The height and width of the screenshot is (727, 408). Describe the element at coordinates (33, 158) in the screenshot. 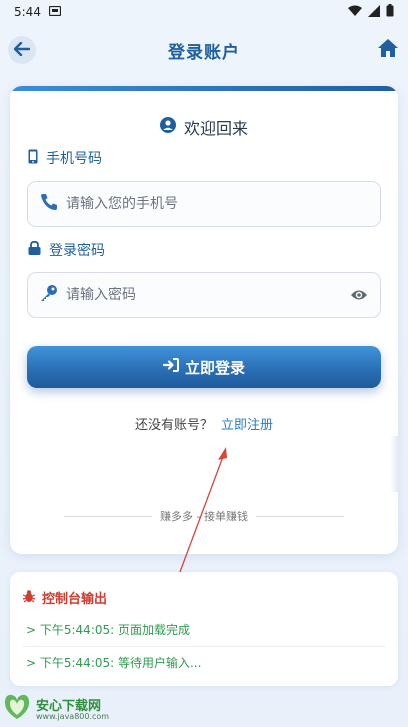

I see `mobile-phone-icon` at that location.